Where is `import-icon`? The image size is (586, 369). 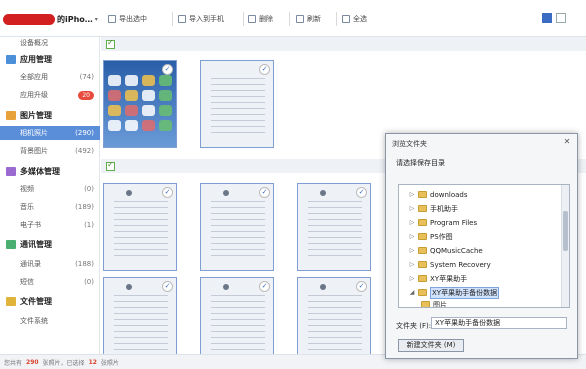 import-icon is located at coordinates (182, 19).